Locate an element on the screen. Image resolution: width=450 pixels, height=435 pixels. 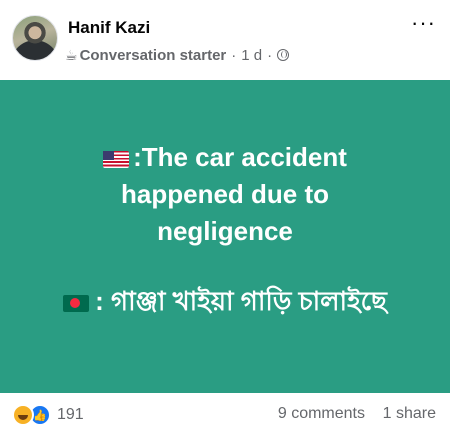
card-line-2: happened due to is located at coordinates (225, 194).